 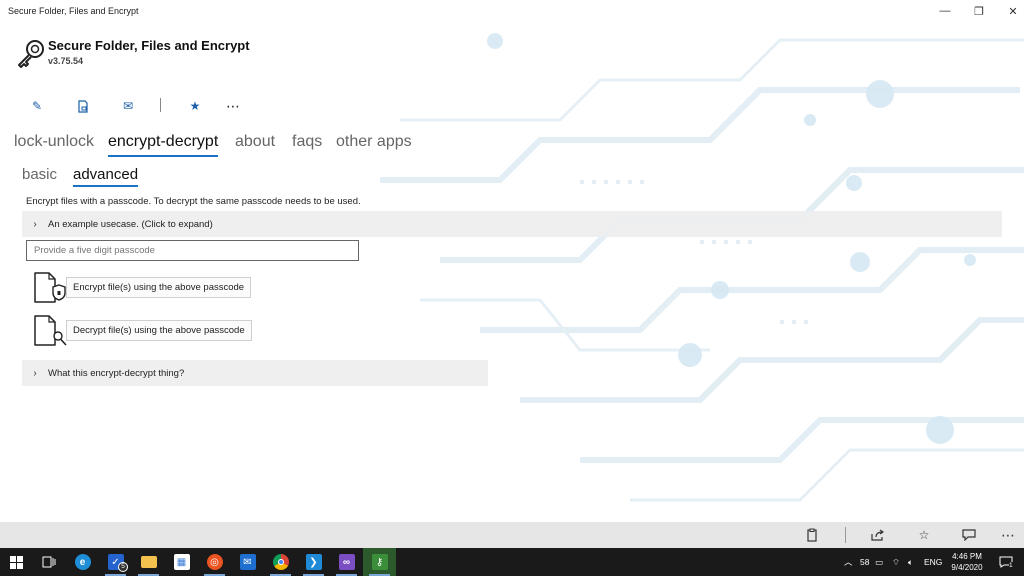 What do you see at coordinates (116, 373) in the screenshot?
I see `what-encrypt-decrypt-label: What this encrypt-decrypt thing?` at bounding box center [116, 373].